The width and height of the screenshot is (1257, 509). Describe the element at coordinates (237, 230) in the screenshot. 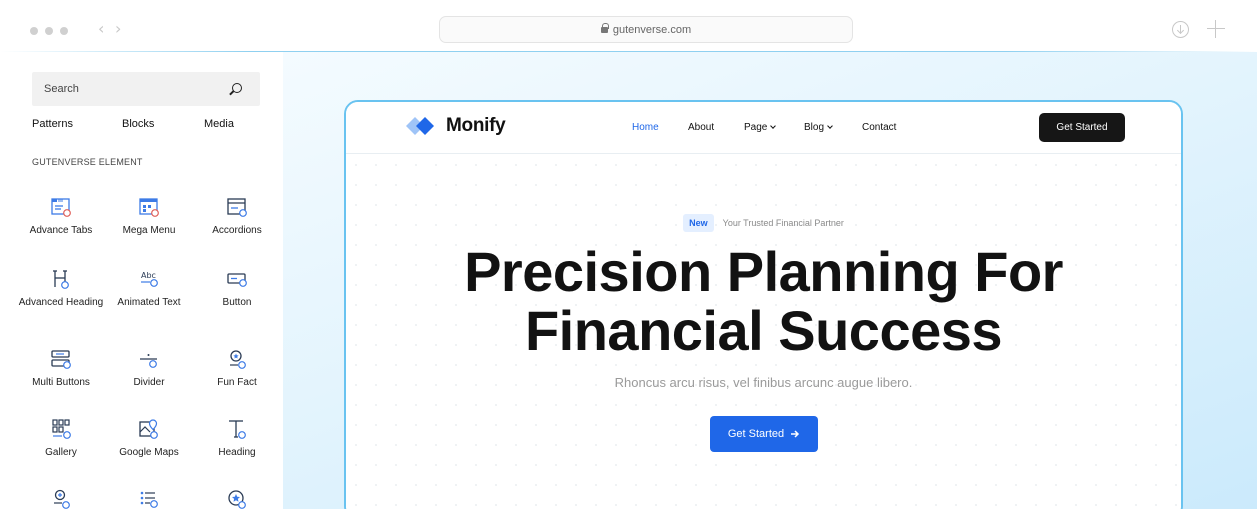

I see `element-label: Accordions` at that location.